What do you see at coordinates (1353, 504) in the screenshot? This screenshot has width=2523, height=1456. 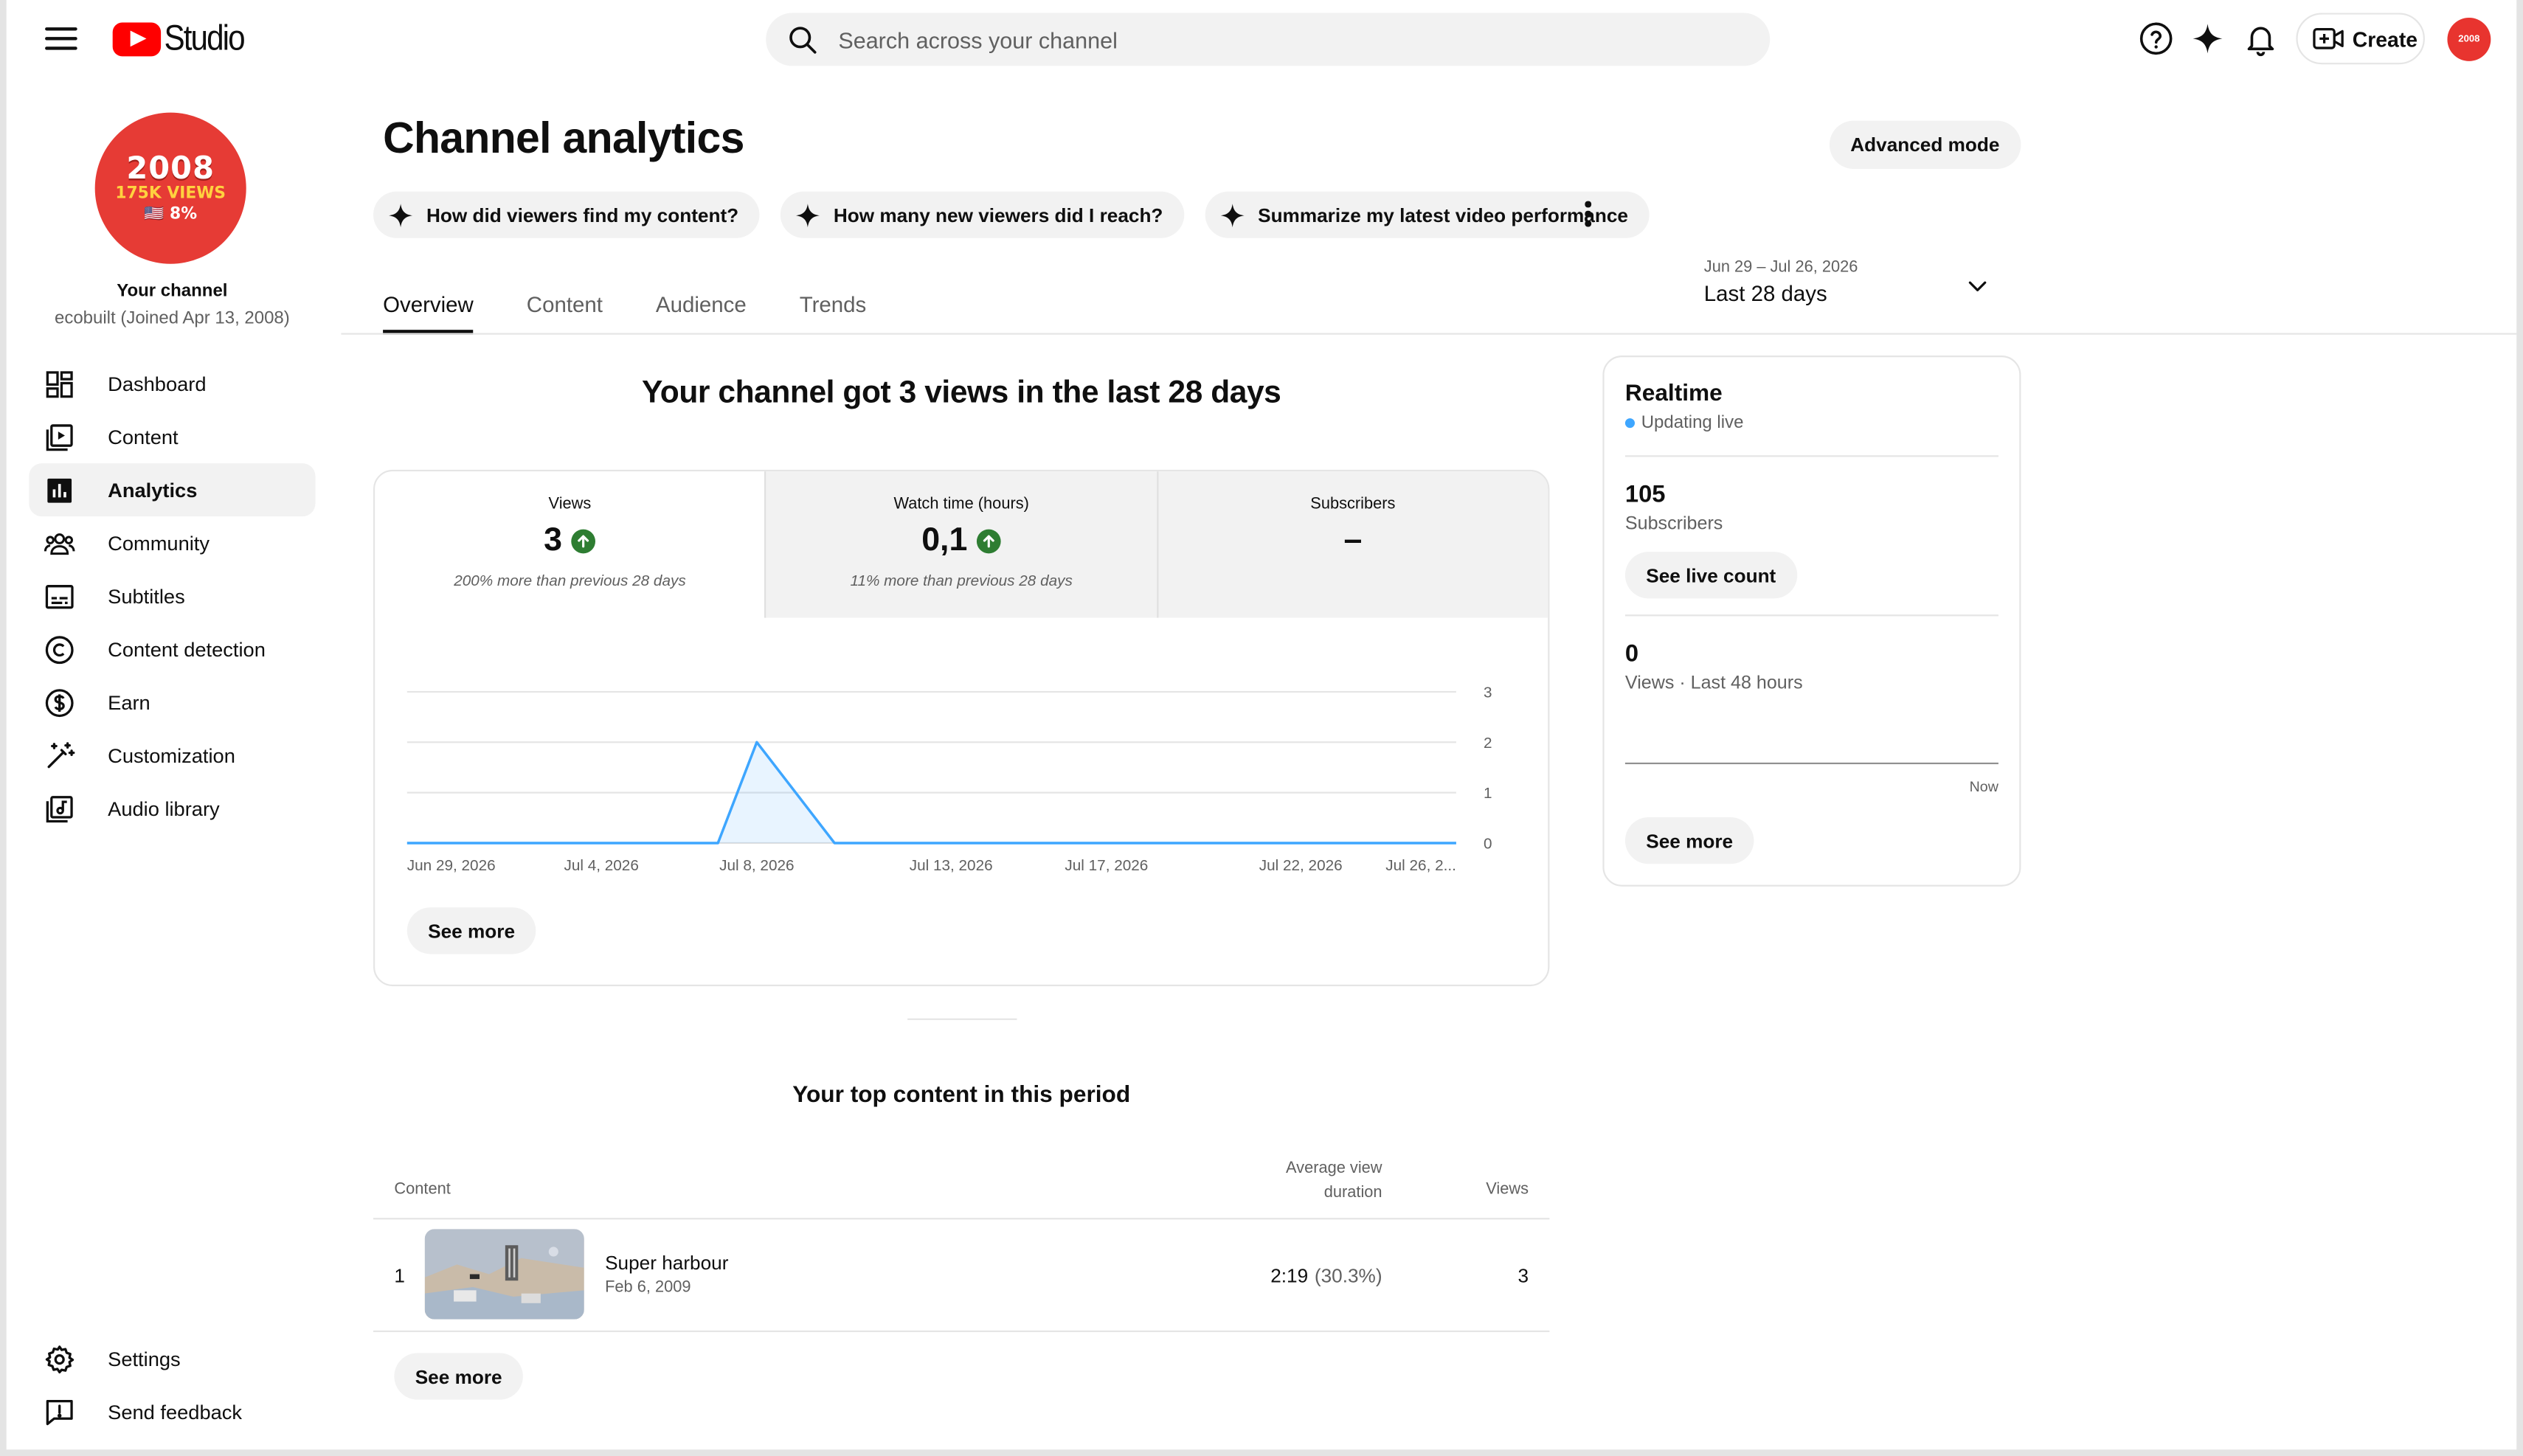 I see `metric-label: Subscribers` at bounding box center [1353, 504].